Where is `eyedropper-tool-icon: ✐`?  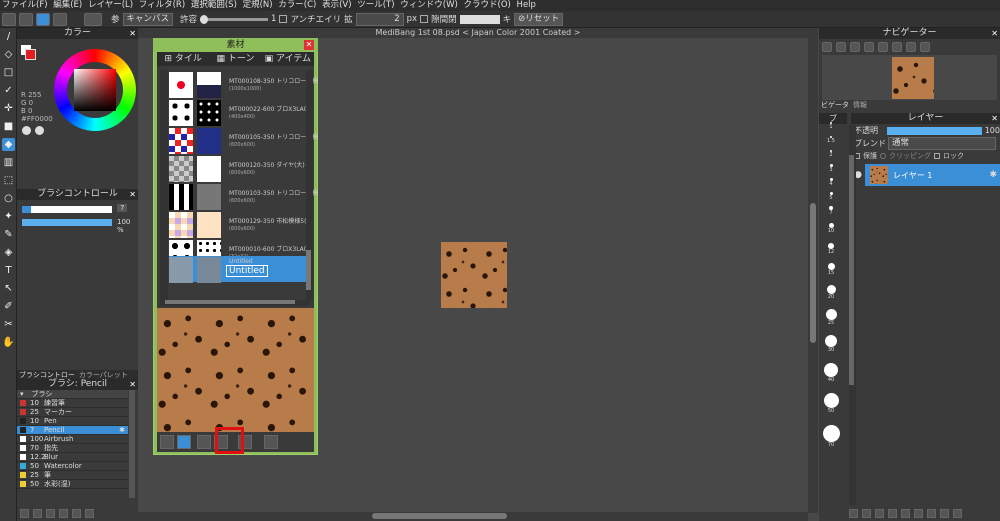 eyedropper-tool-icon: ✐ is located at coordinates (8, 306).